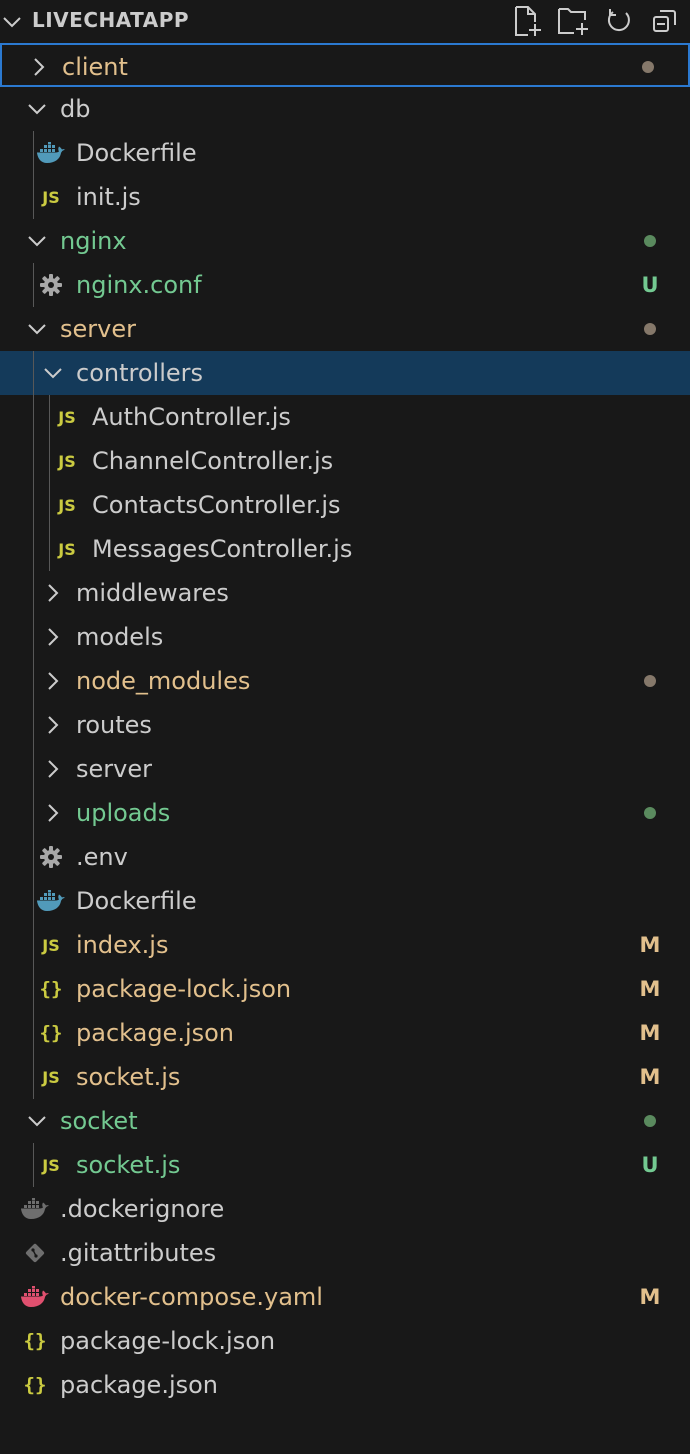 The height and width of the screenshot is (1454, 690). Describe the element at coordinates (345, 857) in the screenshot. I see `tree-row-file-env: .env` at that location.